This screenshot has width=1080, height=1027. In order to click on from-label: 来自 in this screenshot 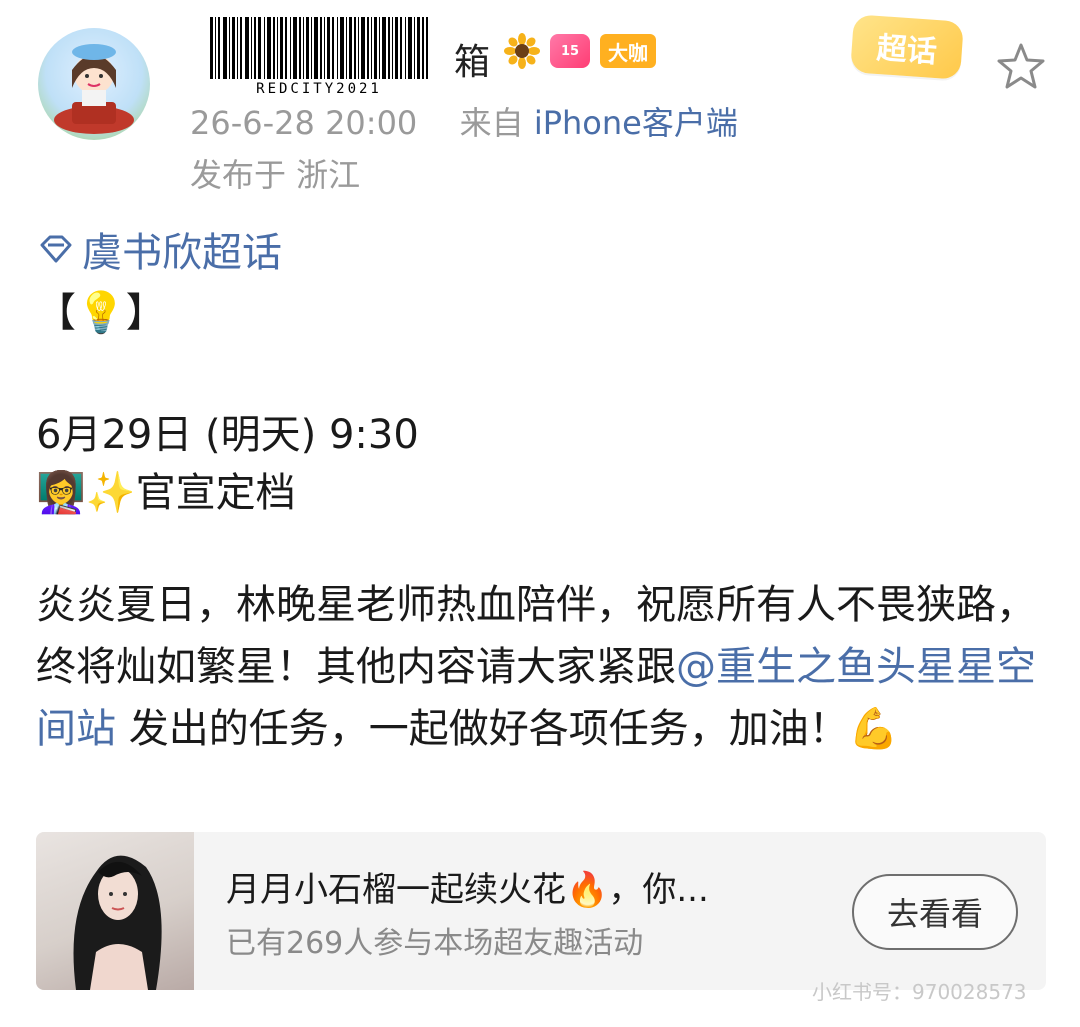, I will do `click(491, 123)`.